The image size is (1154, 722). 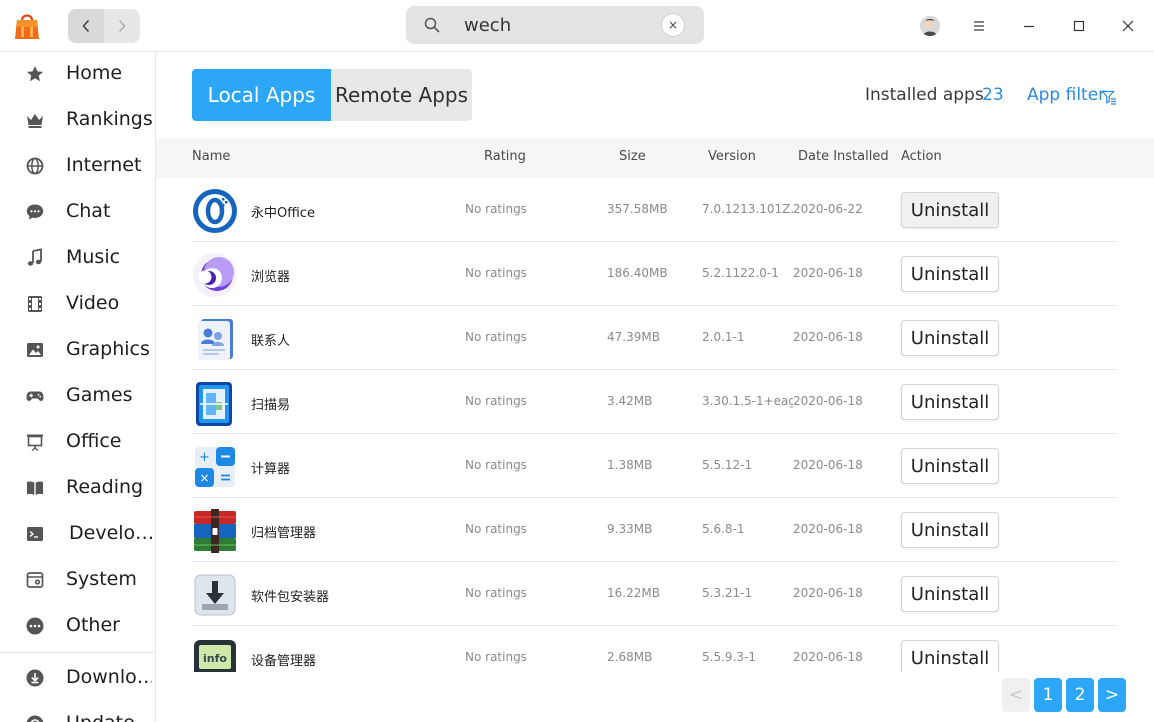 I want to click on sidebar-item-update: Update, so click(x=77, y=712).